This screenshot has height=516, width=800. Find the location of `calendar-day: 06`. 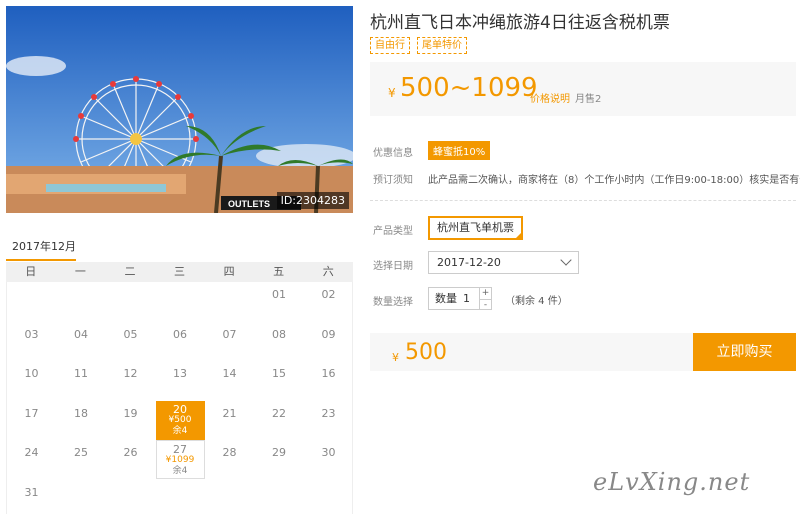

calendar-day: 06 is located at coordinates (180, 341).